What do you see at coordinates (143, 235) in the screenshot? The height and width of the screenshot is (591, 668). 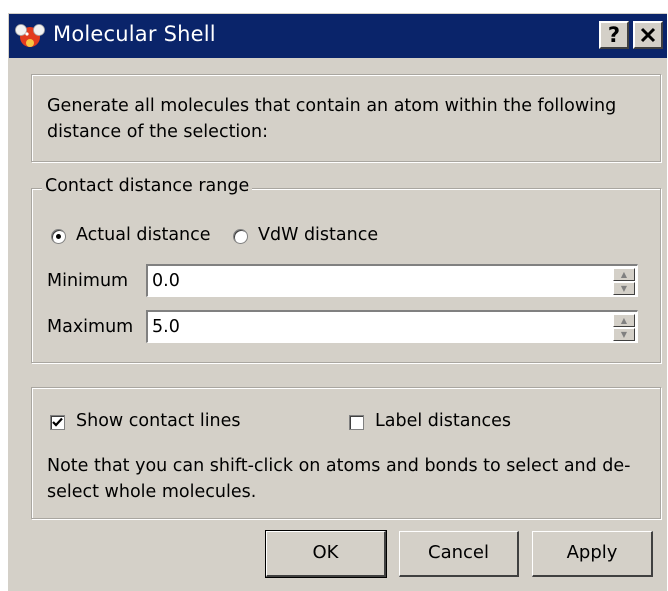 I see `actual-distance-label: Actual distance` at bounding box center [143, 235].